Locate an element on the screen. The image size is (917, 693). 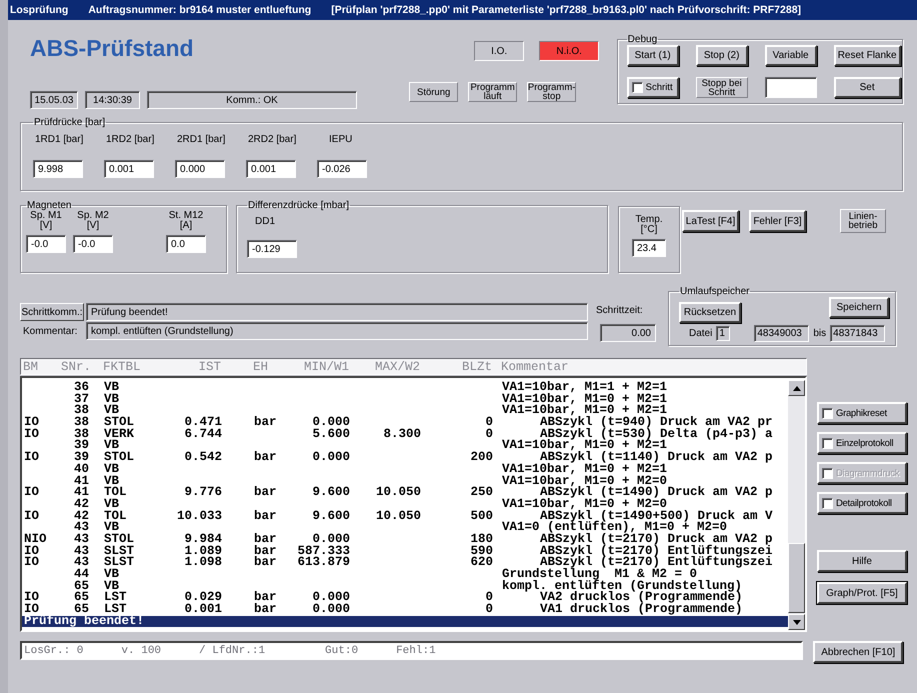
table-row: IO 43 SLST 1.098 bar 613.879 620 ABSzykl (t=2170) Entlüftungszei is located at coordinates (405, 563).